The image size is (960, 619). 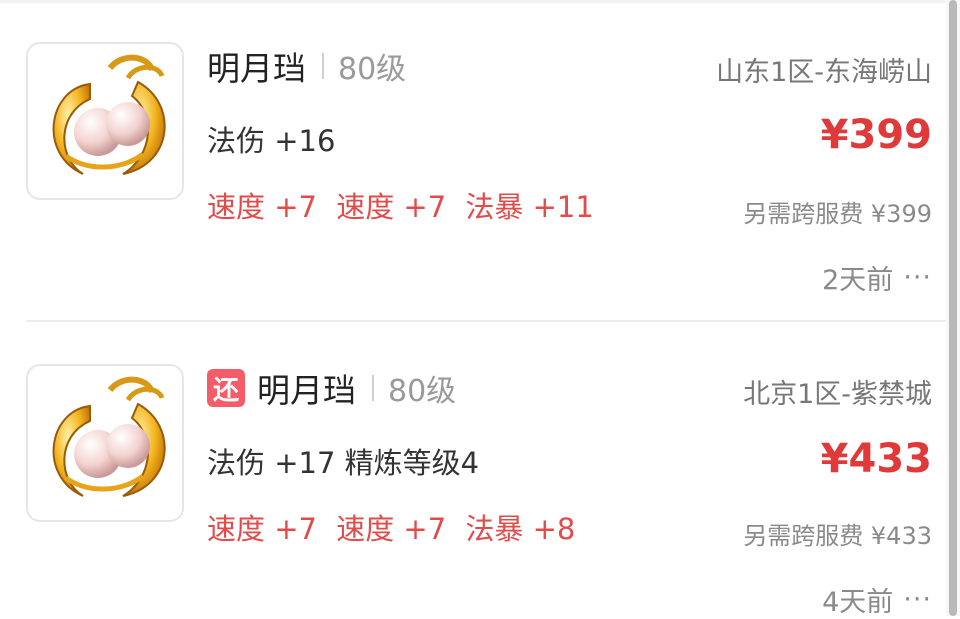 What do you see at coordinates (343, 463) in the screenshot?
I see `base-stat: 法伤 +17 精炼等级4` at bounding box center [343, 463].